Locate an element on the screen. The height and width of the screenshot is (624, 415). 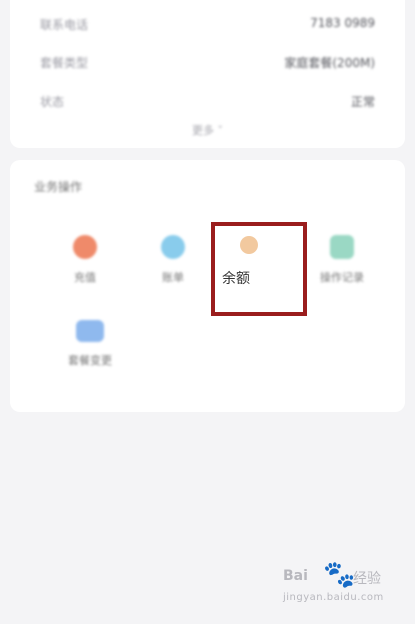
watermark-suffix: 经验 is located at coordinates (367, 579).